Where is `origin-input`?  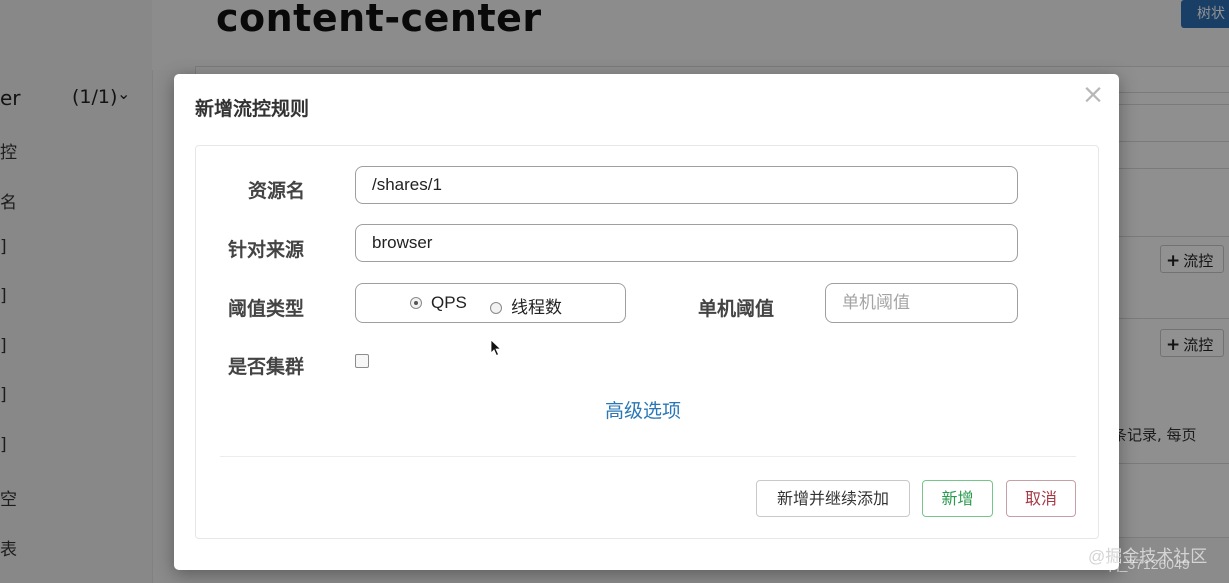 origin-input is located at coordinates (686, 243).